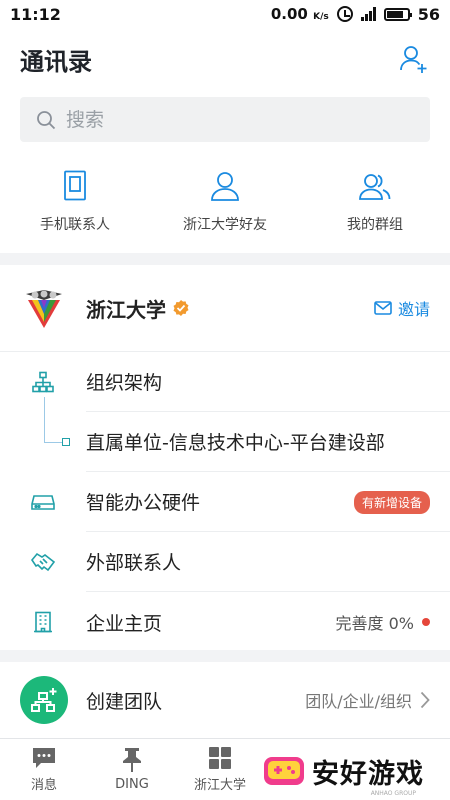  Describe the element at coordinates (225, 59) in the screenshot. I see `page-header: 通讯录` at that location.